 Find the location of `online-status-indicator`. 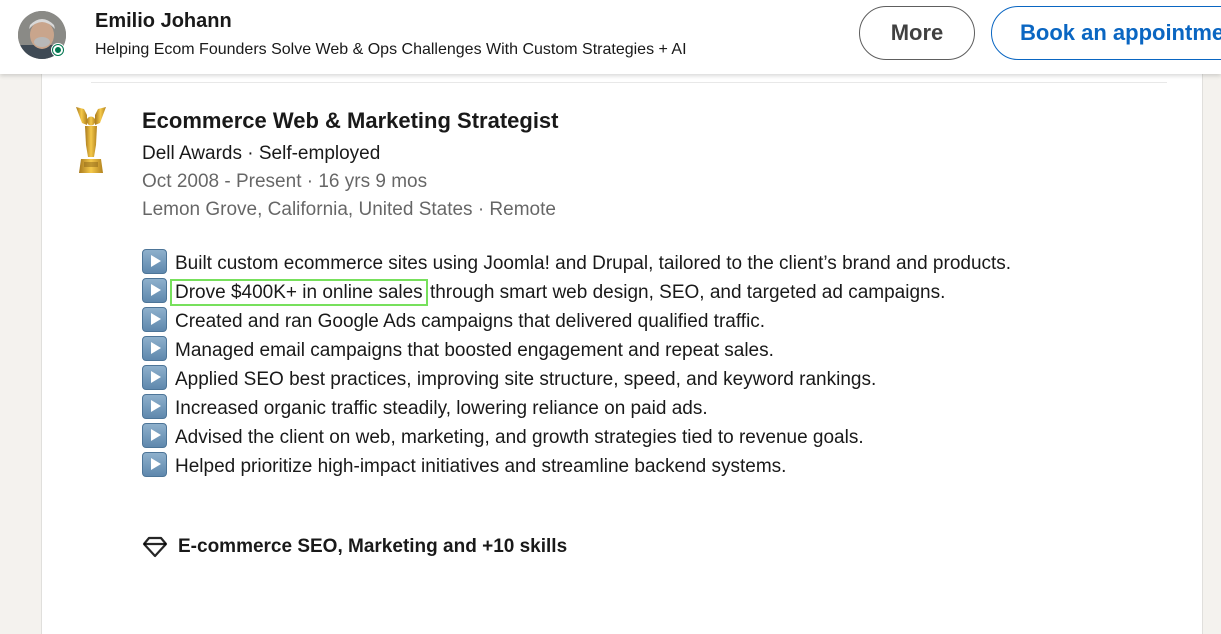

online-status-indicator is located at coordinates (58, 50).